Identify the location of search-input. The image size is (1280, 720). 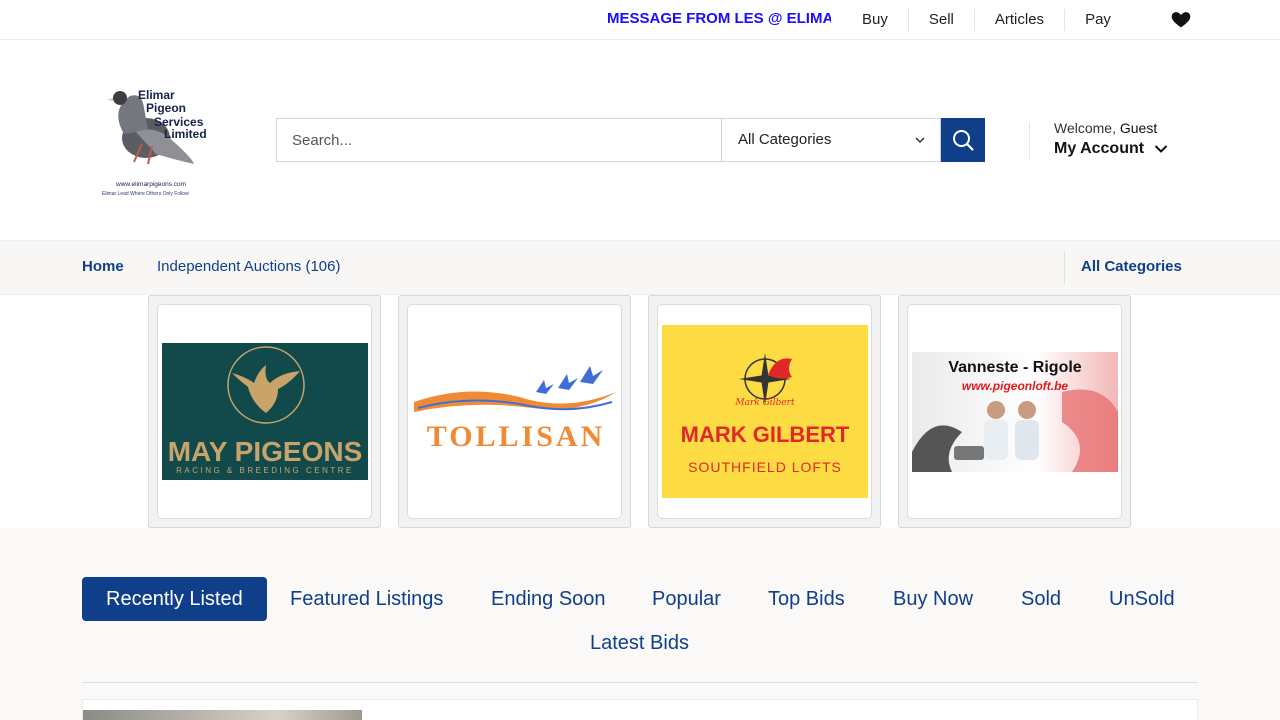
(498, 140).